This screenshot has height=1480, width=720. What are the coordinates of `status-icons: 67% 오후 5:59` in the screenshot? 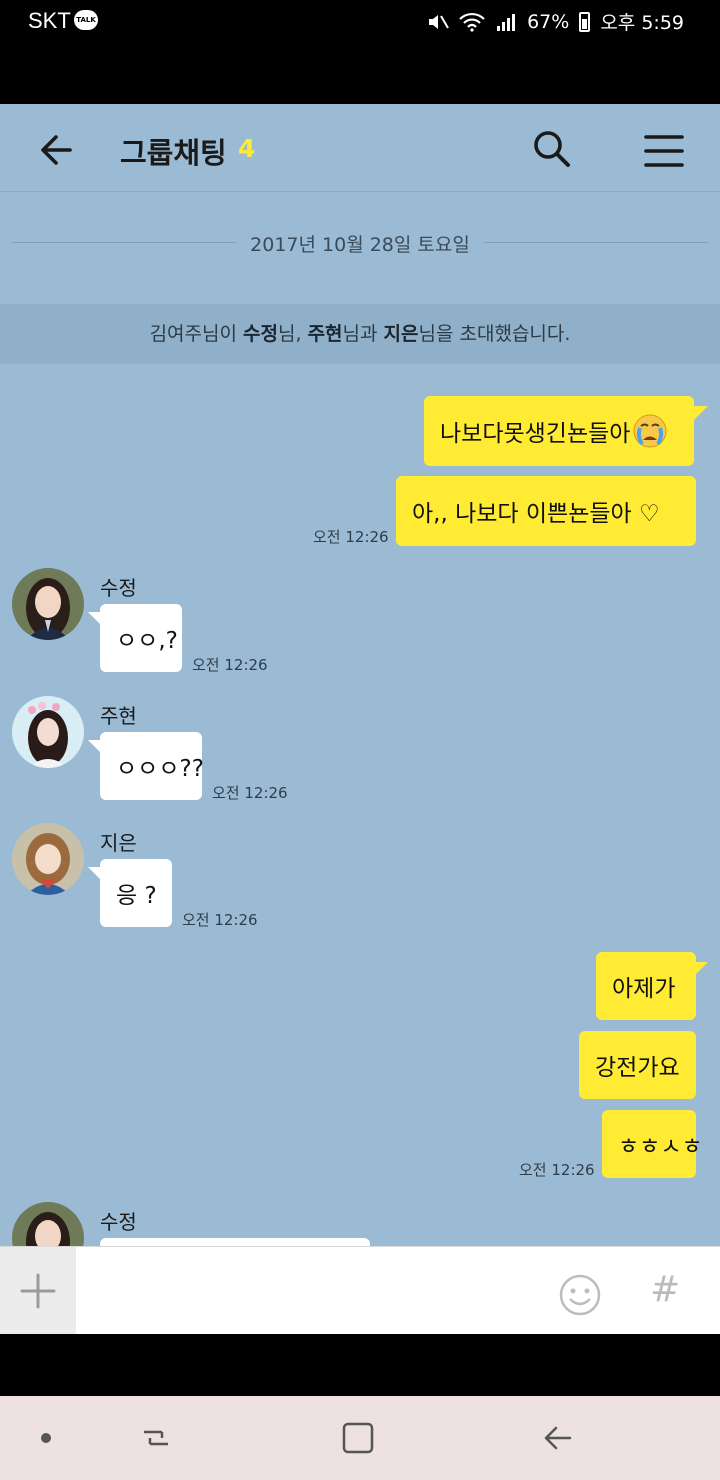 It's located at (555, 21).